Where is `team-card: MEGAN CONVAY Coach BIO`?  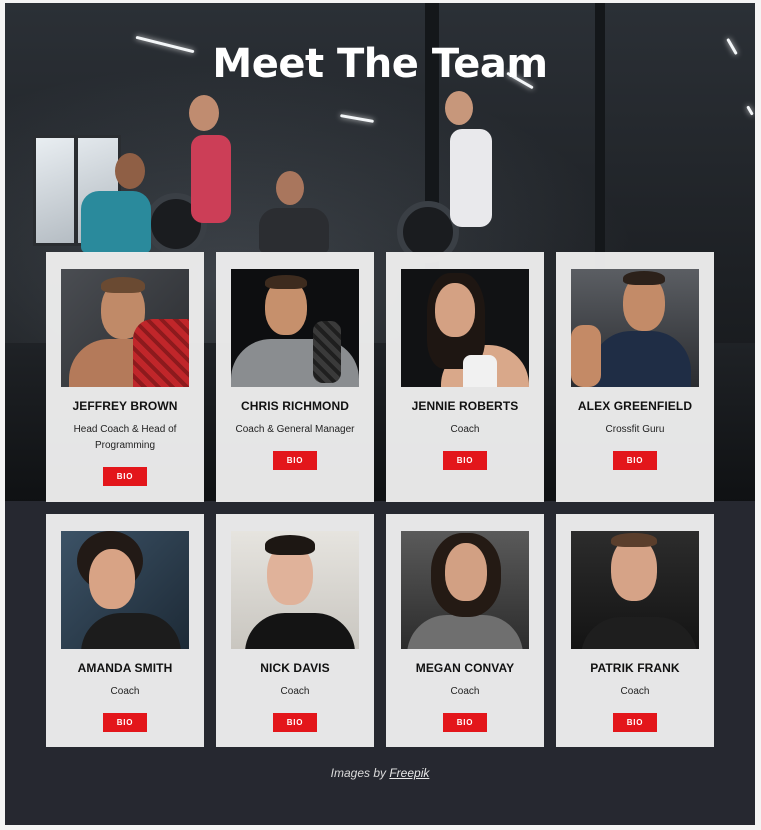 team-card: MEGAN CONVAY Coach BIO is located at coordinates (465, 630).